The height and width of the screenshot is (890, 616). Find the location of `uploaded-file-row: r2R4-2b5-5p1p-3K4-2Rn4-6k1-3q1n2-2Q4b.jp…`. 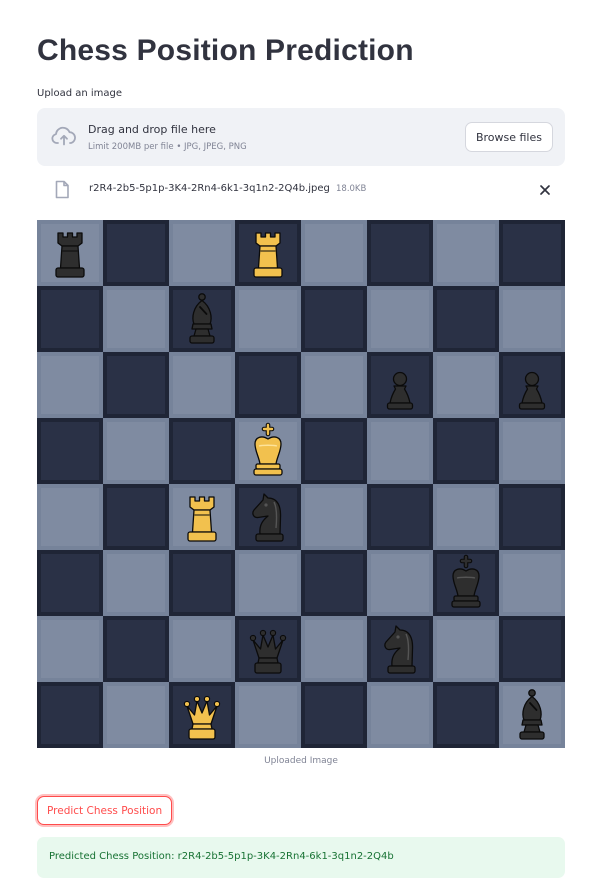

uploaded-file-row: r2R4-2b5-5p1p-3K4-2Rn4-6k1-3q1n2-2Q4b.jp… is located at coordinates (301, 190).